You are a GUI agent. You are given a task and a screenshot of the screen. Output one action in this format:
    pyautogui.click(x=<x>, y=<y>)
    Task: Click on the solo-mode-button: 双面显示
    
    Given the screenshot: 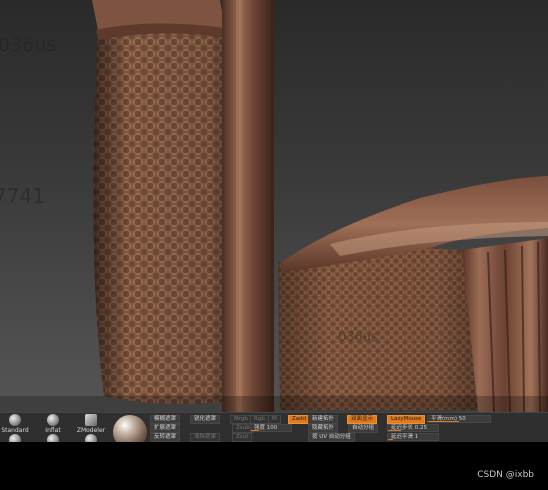 What is the action you would take?
    pyautogui.click(x=362, y=419)
    